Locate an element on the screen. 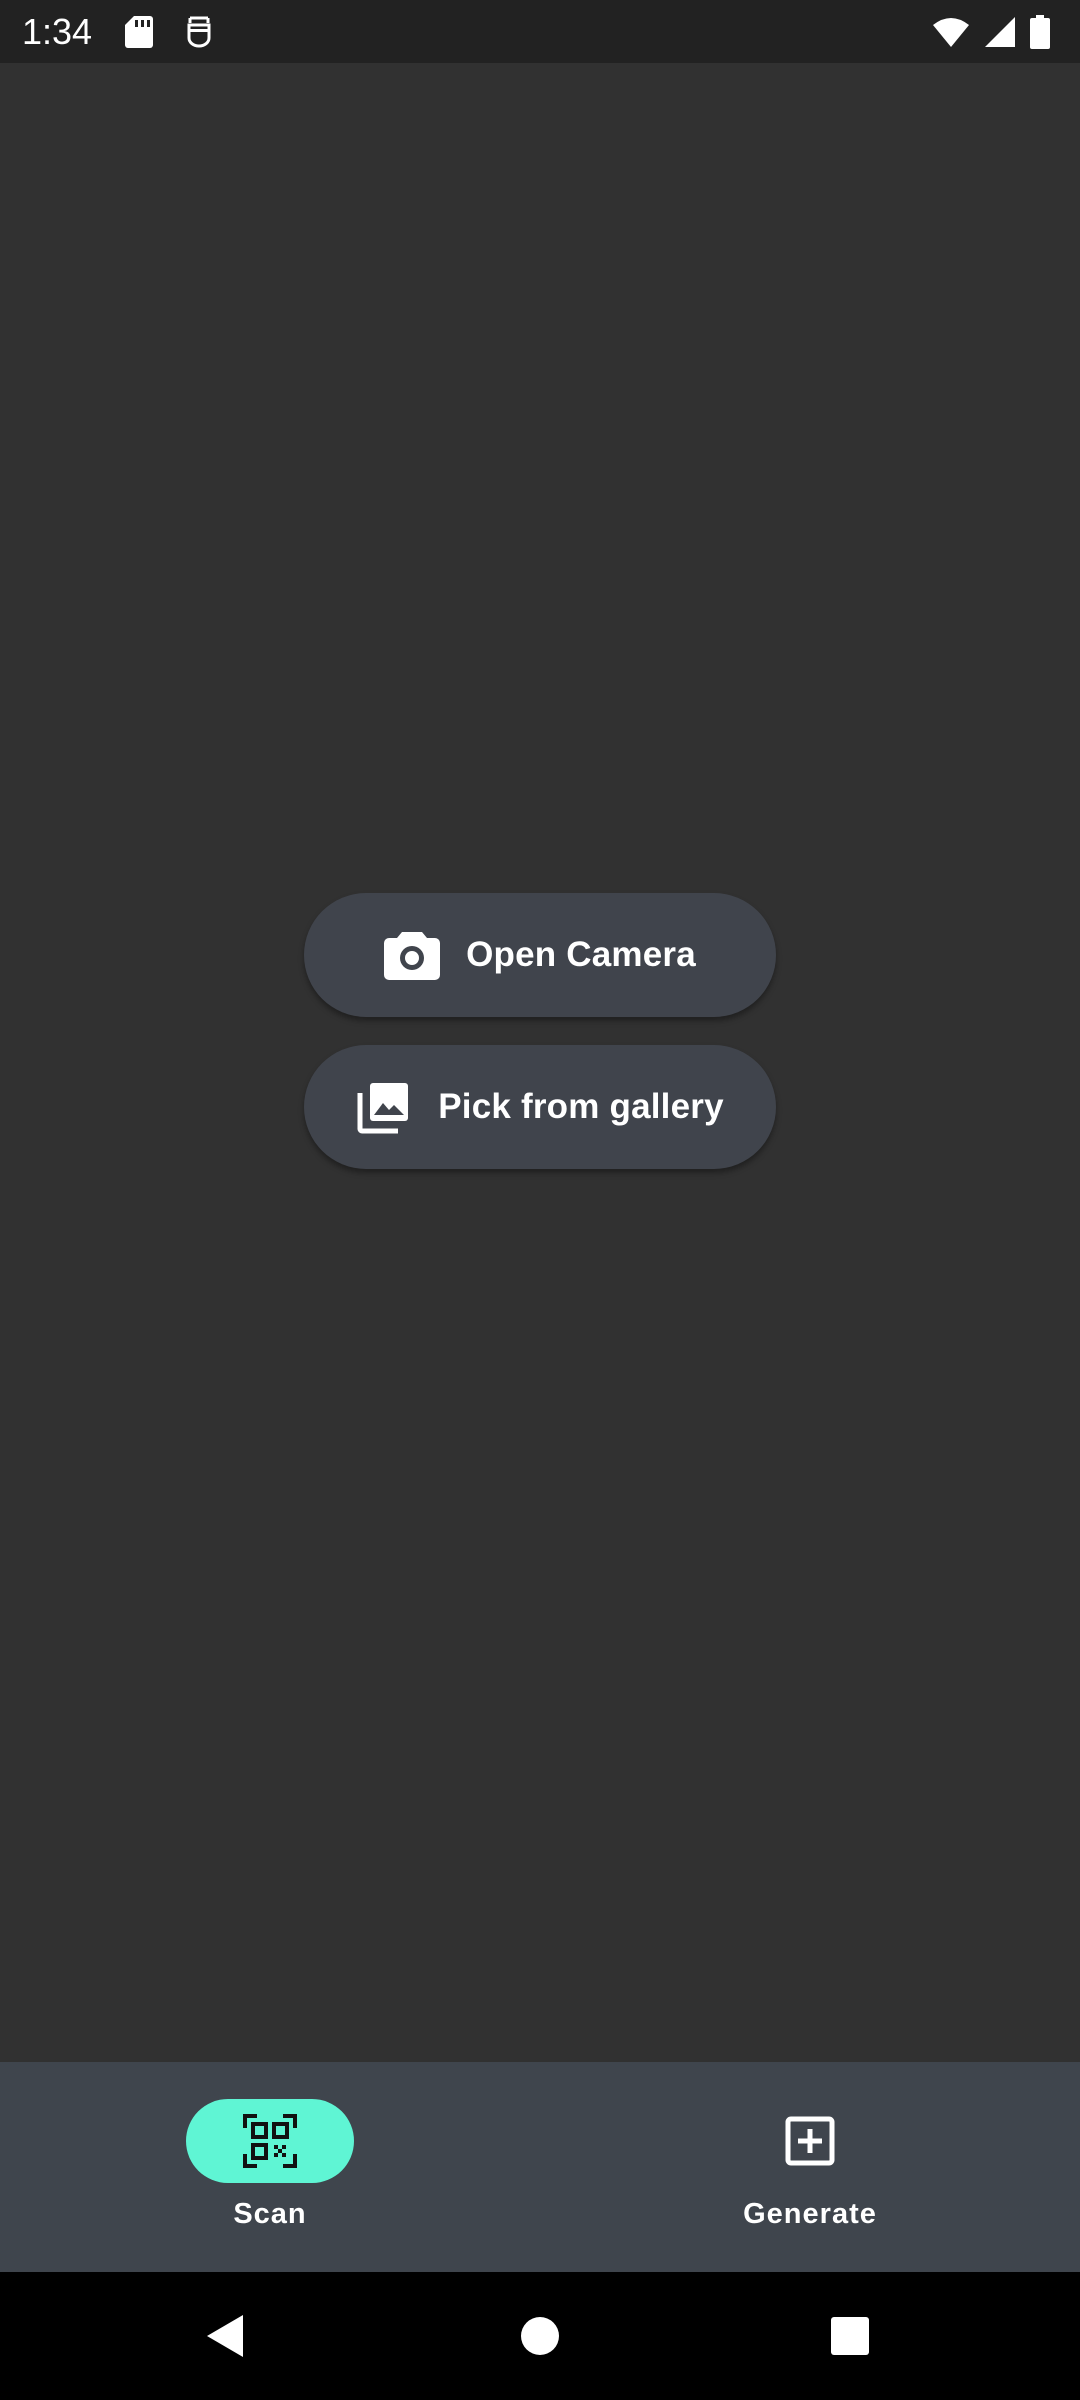 Image resolution: width=1080 pixels, height=2400 pixels. photo-library-icon is located at coordinates (384, 1107).